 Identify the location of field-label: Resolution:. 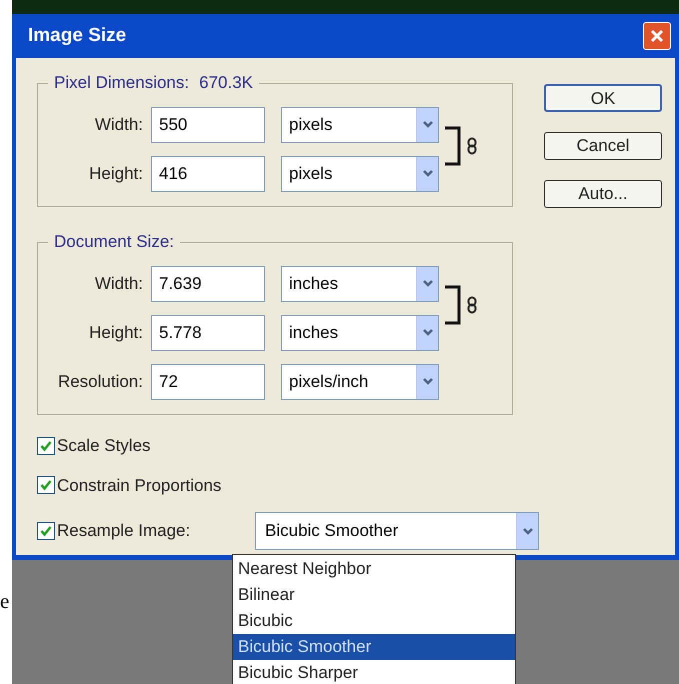
(100, 381).